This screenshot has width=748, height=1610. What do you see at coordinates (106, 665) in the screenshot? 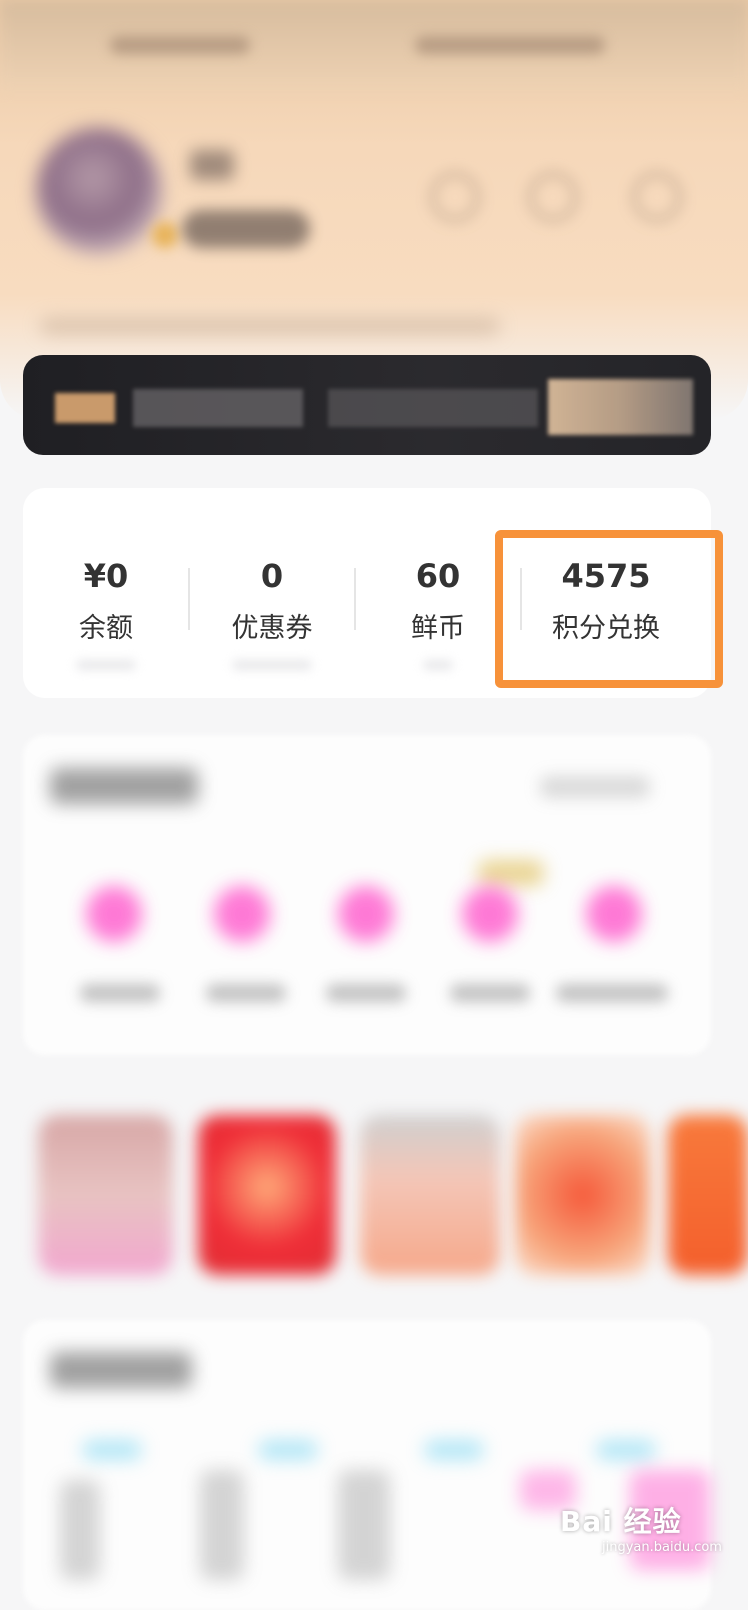
I see `balance-sub-obscured` at bounding box center [106, 665].